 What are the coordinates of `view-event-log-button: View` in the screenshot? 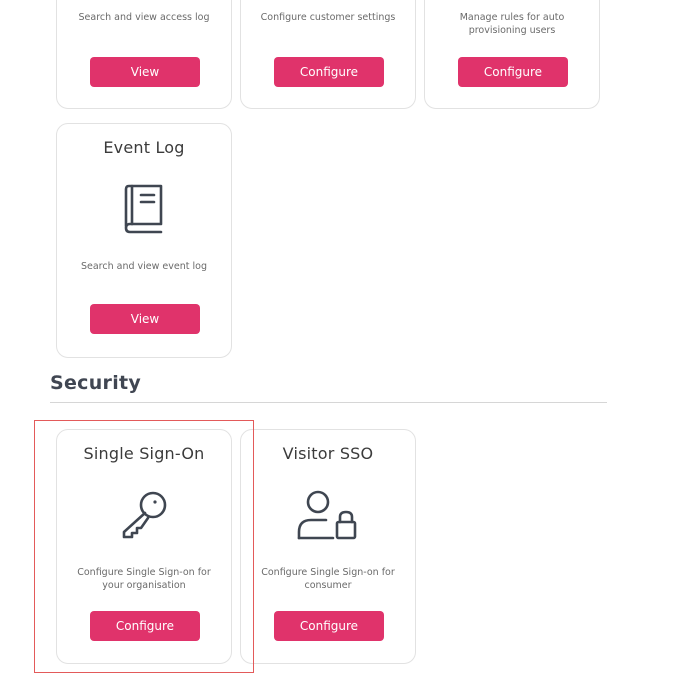 It's located at (145, 319).